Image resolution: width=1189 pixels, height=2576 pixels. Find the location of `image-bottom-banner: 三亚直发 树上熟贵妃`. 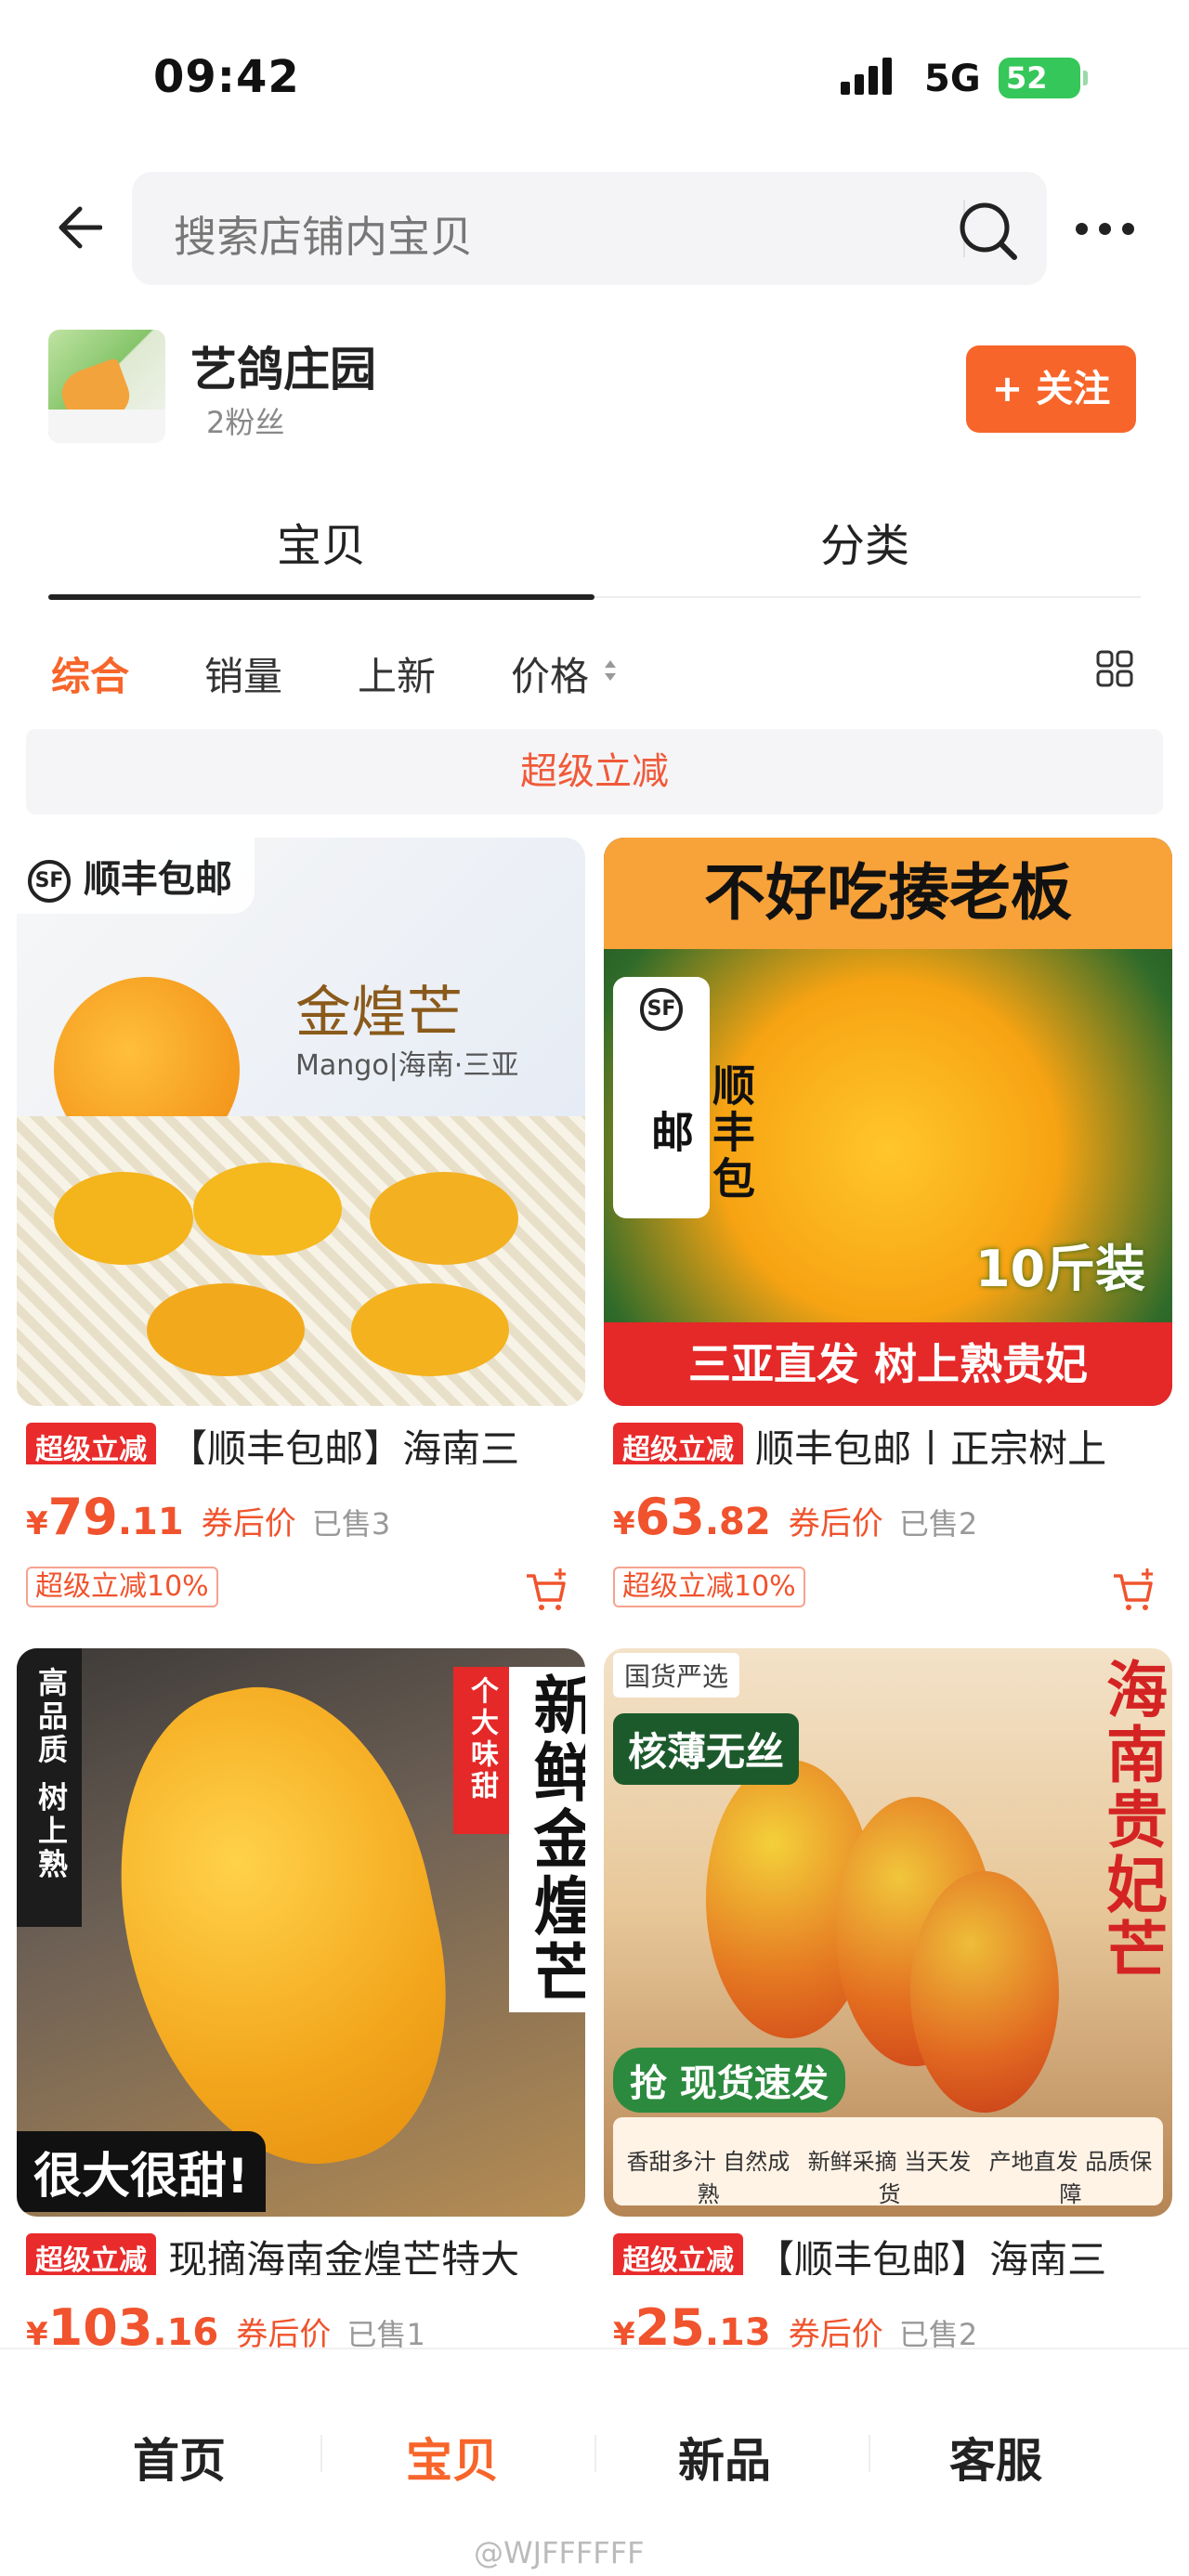

image-bottom-banner: 三亚直发 树上熟贵妃 is located at coordinates (888, 1364).